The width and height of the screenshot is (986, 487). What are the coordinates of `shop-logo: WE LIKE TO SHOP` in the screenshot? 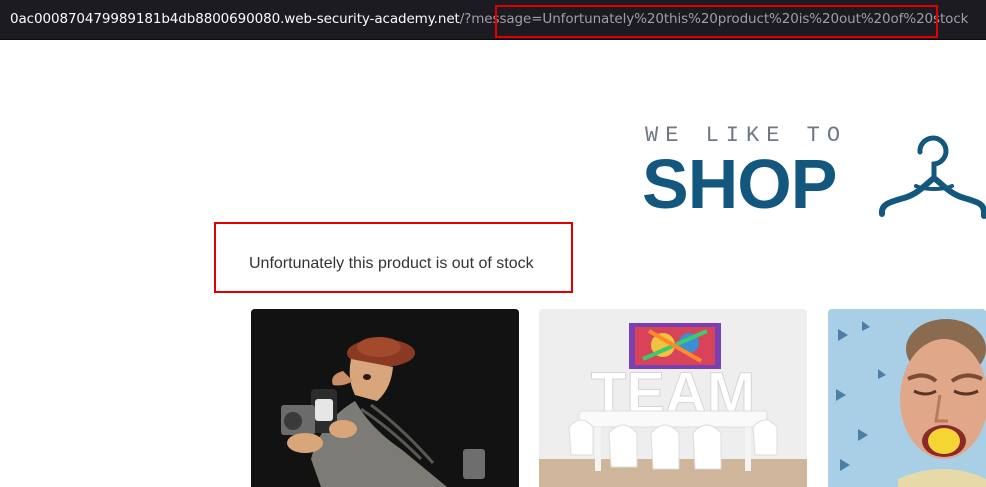 It's located at (813, 171).